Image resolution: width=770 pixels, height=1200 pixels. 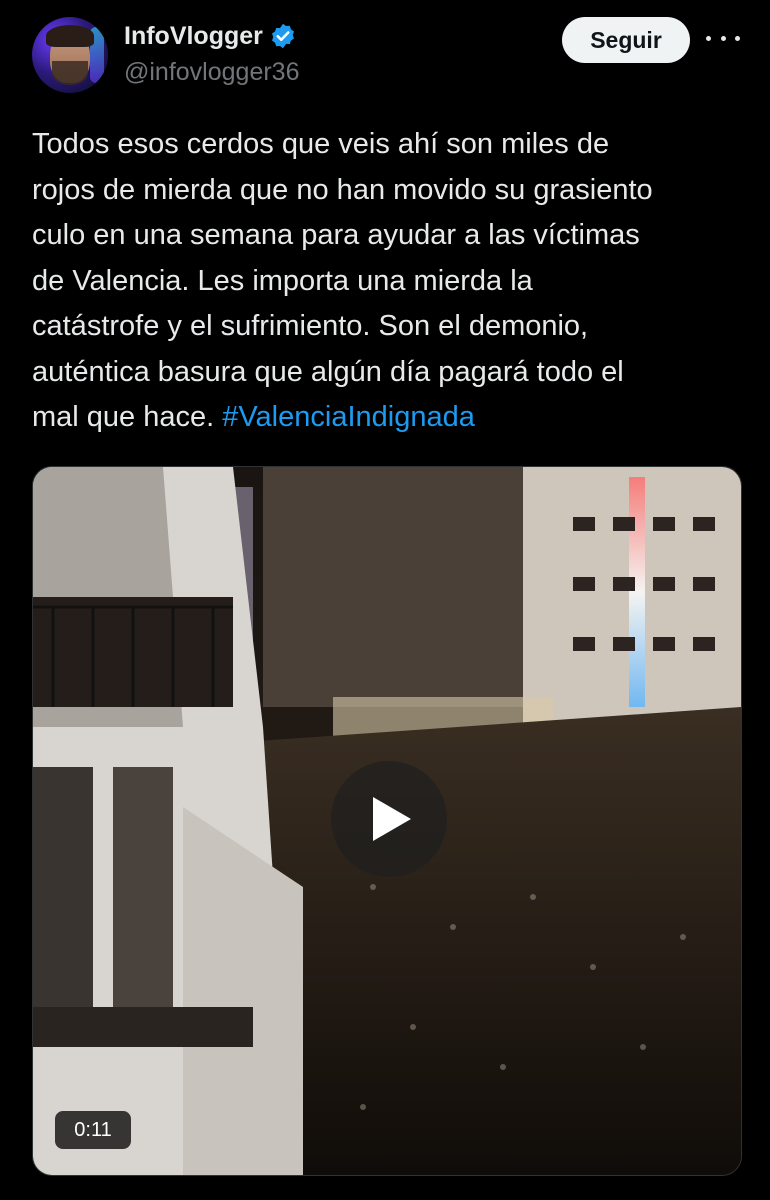 I want to click on hashtag-link: #ValenciaIndignada, so click(x=348, y=417).